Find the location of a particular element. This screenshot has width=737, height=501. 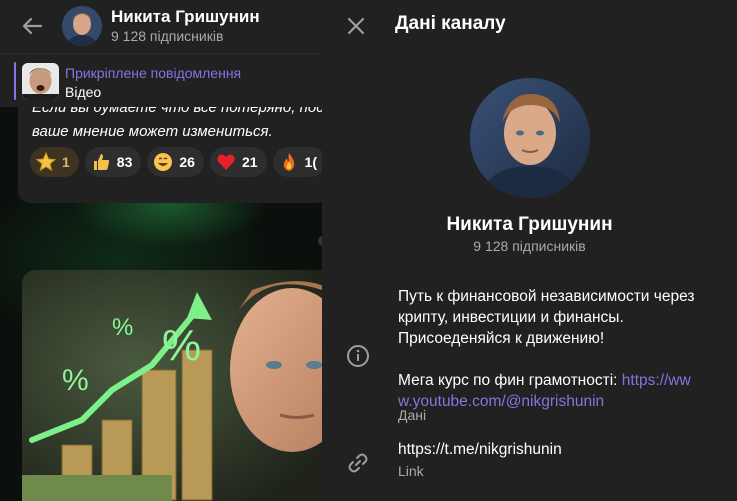

description-line: Путь к финансовой независимости через is located at coordinates (546, 296).